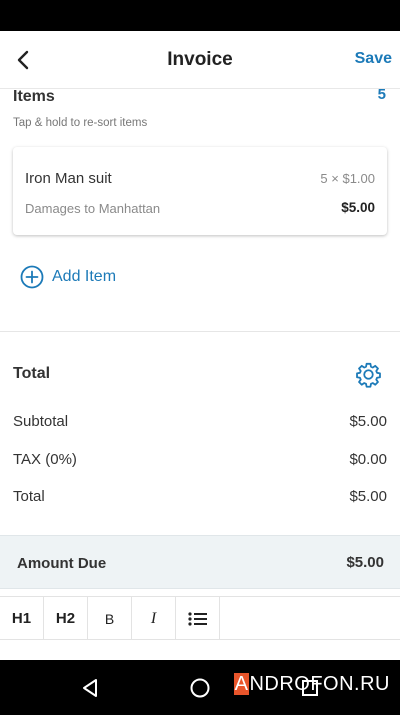  I want to click on tax-row: TAX (0%) $0.00, so click(200, 459).